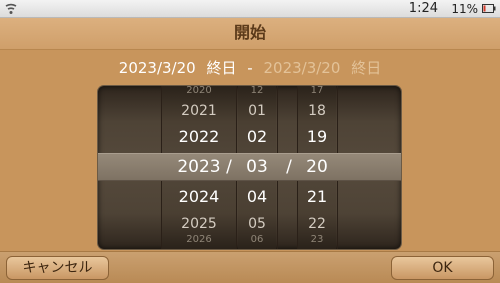  Describe the element at coordinates (199, 240) in the screenshot. I see `year-option: 2026` at that location.